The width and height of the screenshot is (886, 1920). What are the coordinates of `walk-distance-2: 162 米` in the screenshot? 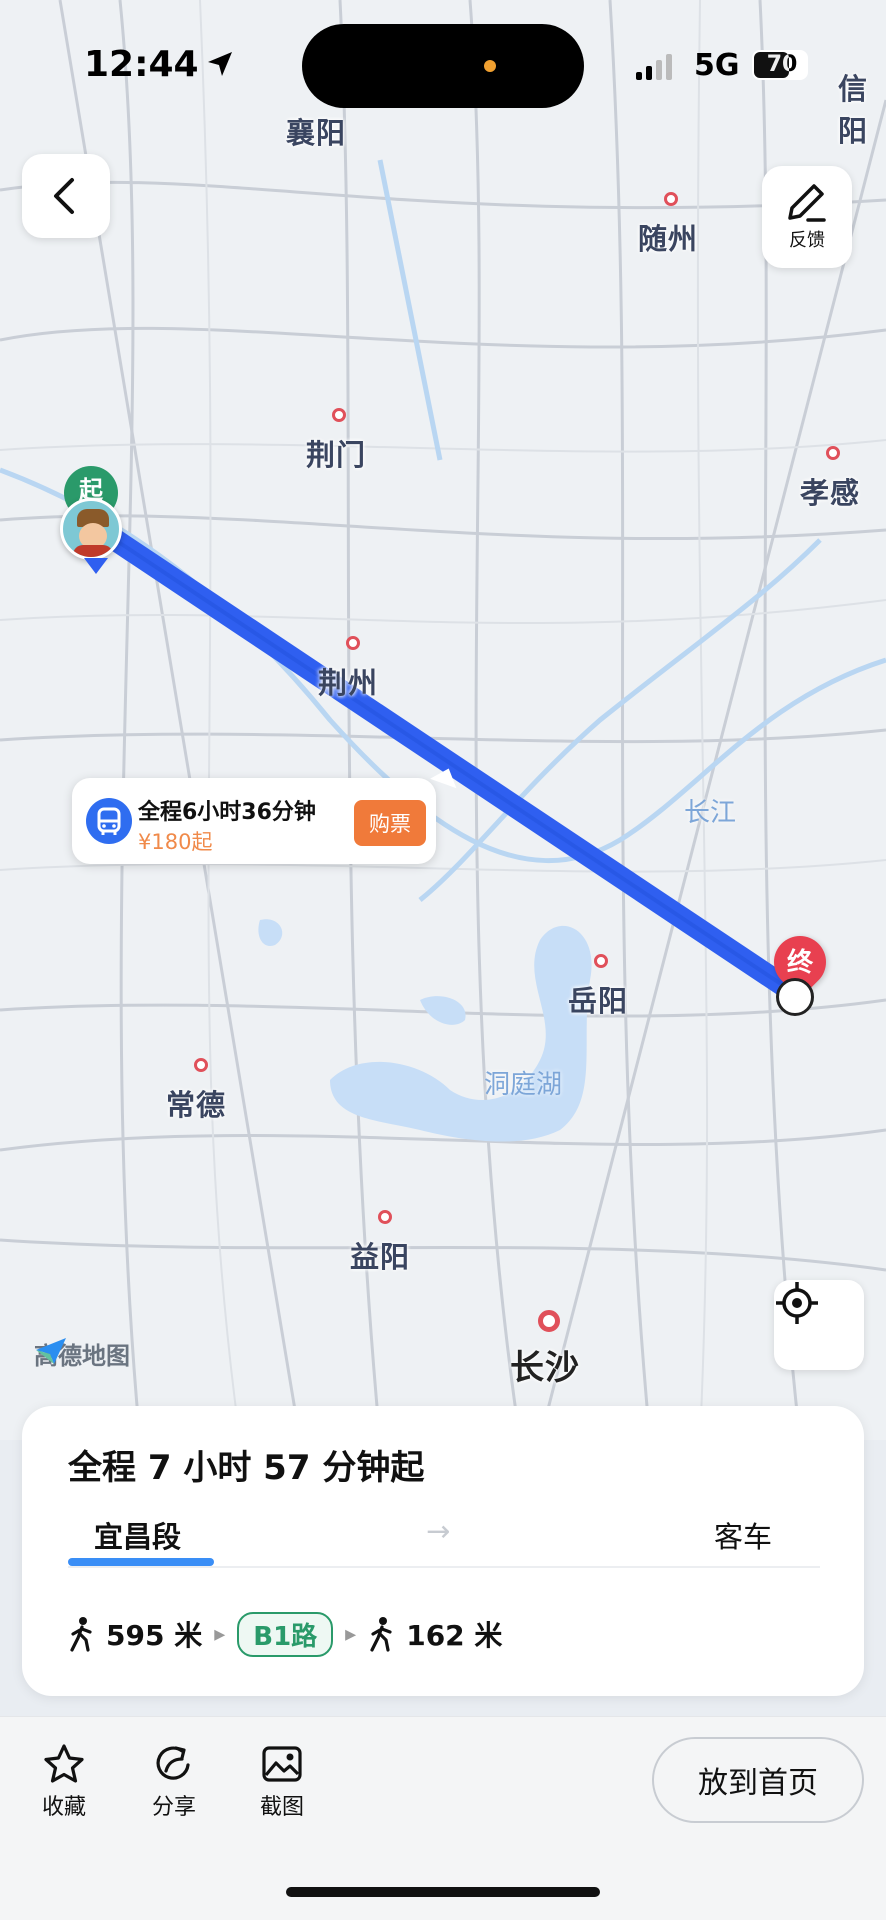 It's located at (454, 1635).